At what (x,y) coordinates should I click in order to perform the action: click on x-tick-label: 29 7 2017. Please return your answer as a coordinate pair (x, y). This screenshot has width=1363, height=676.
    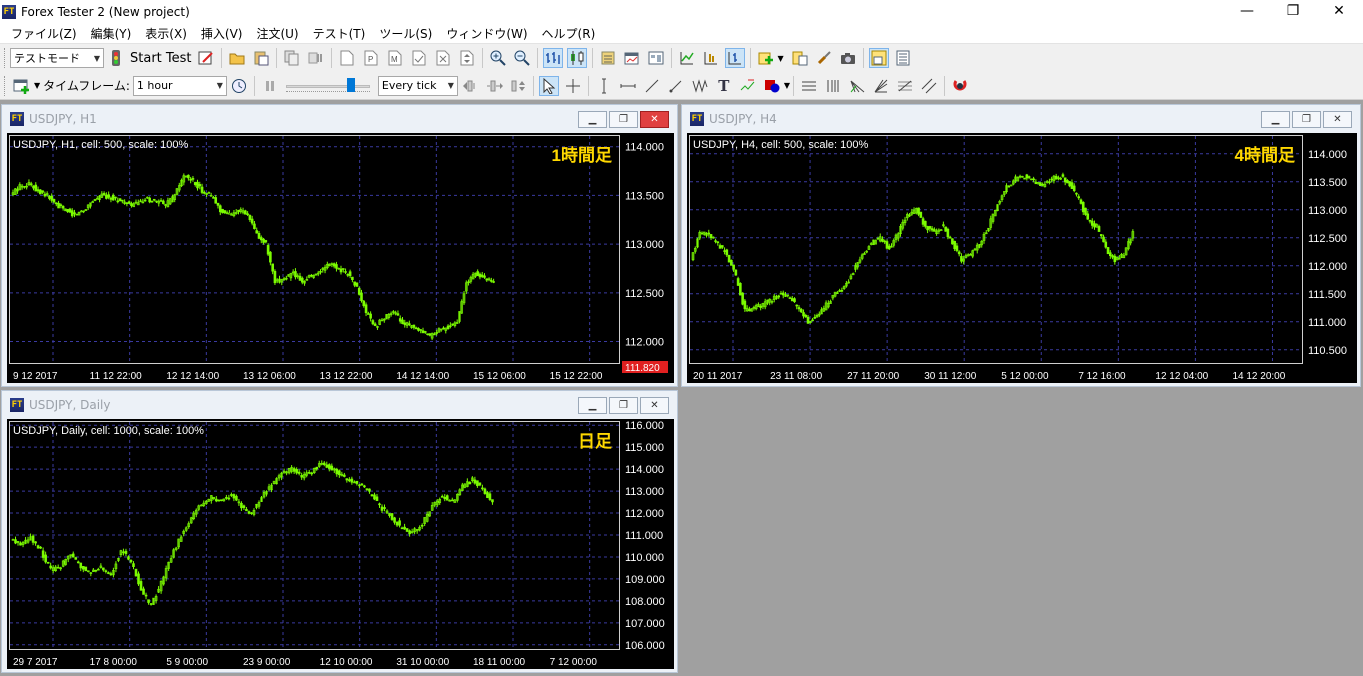
    Looking at the image, I should click on (35, 662).